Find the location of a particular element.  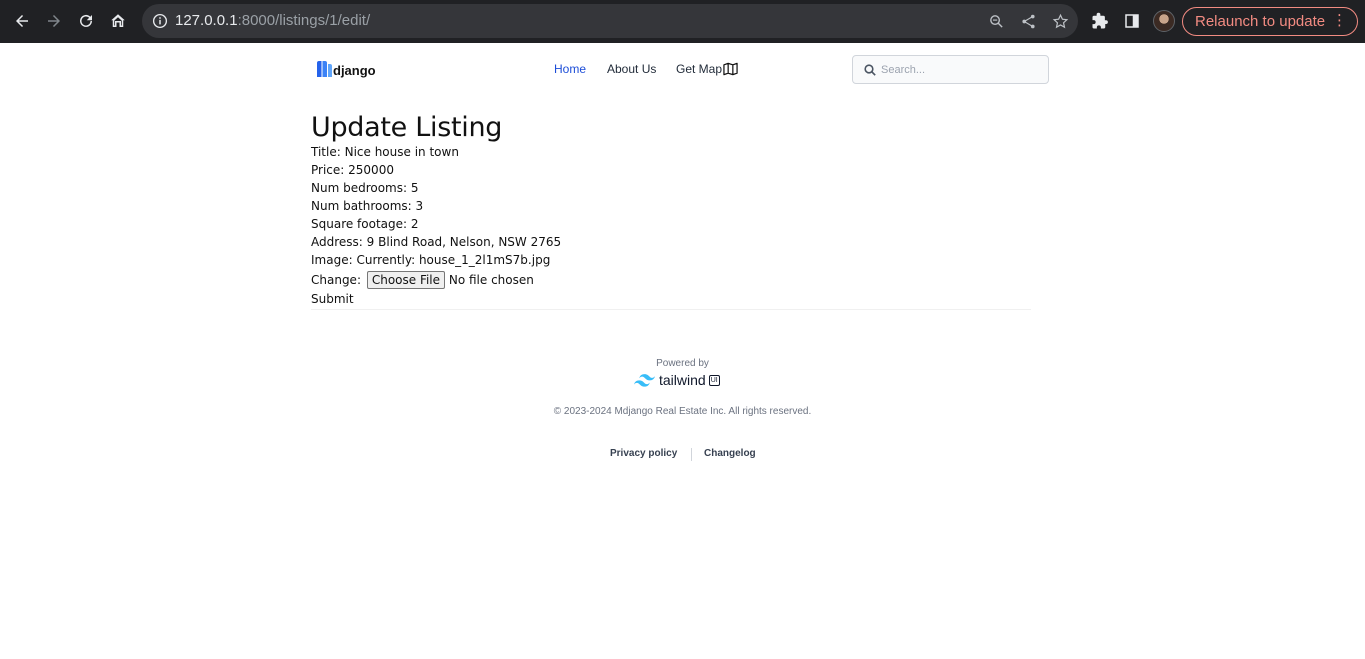

powered-by-text: Powered by is located at coordinates (682, 363).